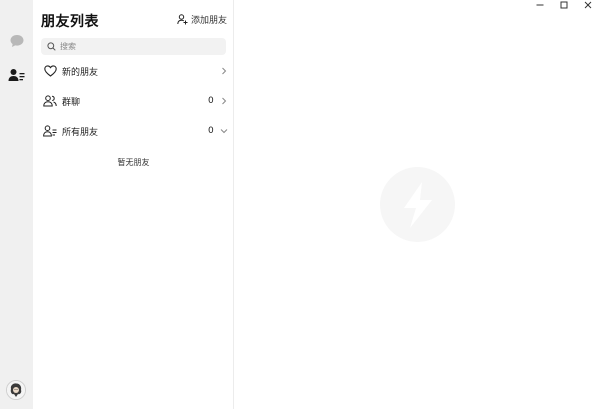 The image size is (600, 409). I want to click on rail-item-contacts, so click(16, 75).